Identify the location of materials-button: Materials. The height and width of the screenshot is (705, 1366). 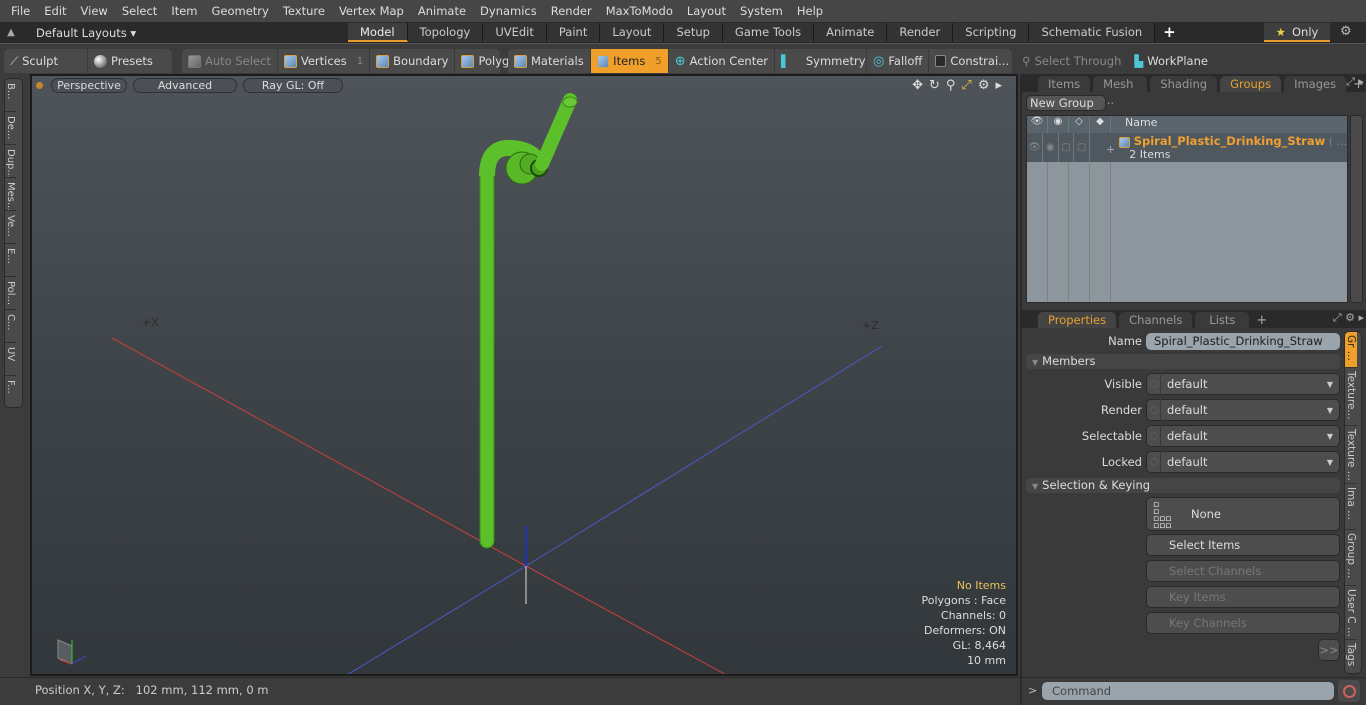
(549, 61).